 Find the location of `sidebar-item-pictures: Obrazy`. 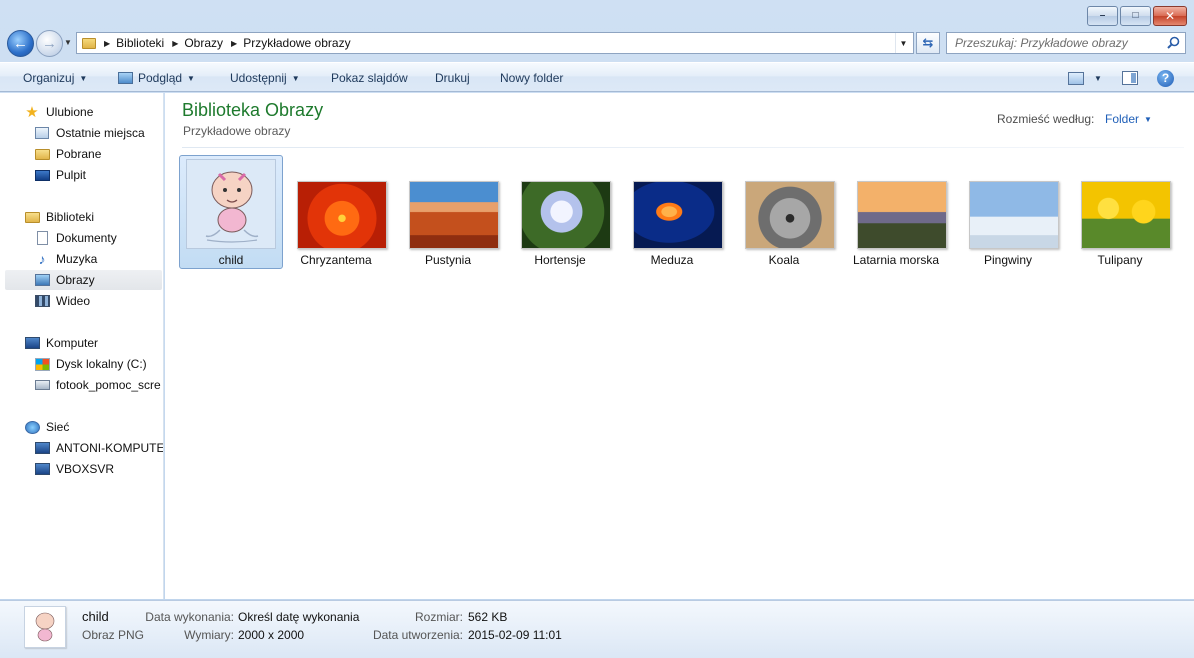

sidebar-item-pictures: Obrazy is located at coordinates (83, 280).